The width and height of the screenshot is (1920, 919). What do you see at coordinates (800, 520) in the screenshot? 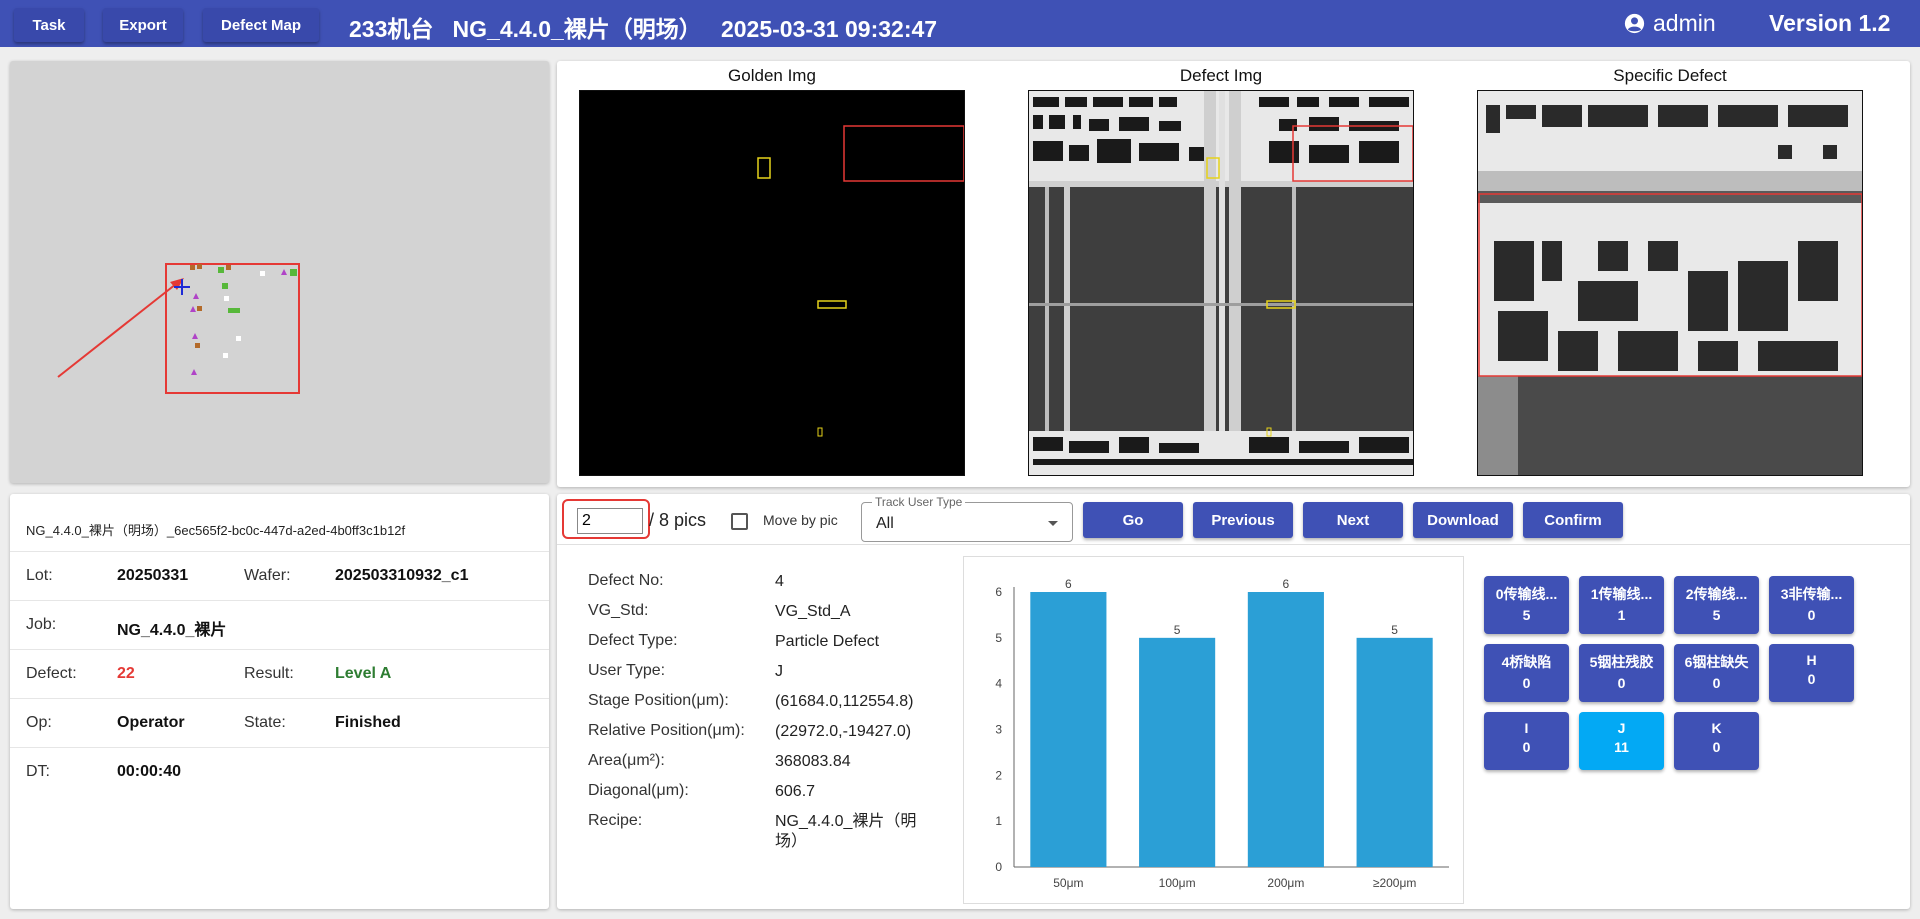
I see `move-by-pic-label: Move by pic` at bounding box center [800, 520].